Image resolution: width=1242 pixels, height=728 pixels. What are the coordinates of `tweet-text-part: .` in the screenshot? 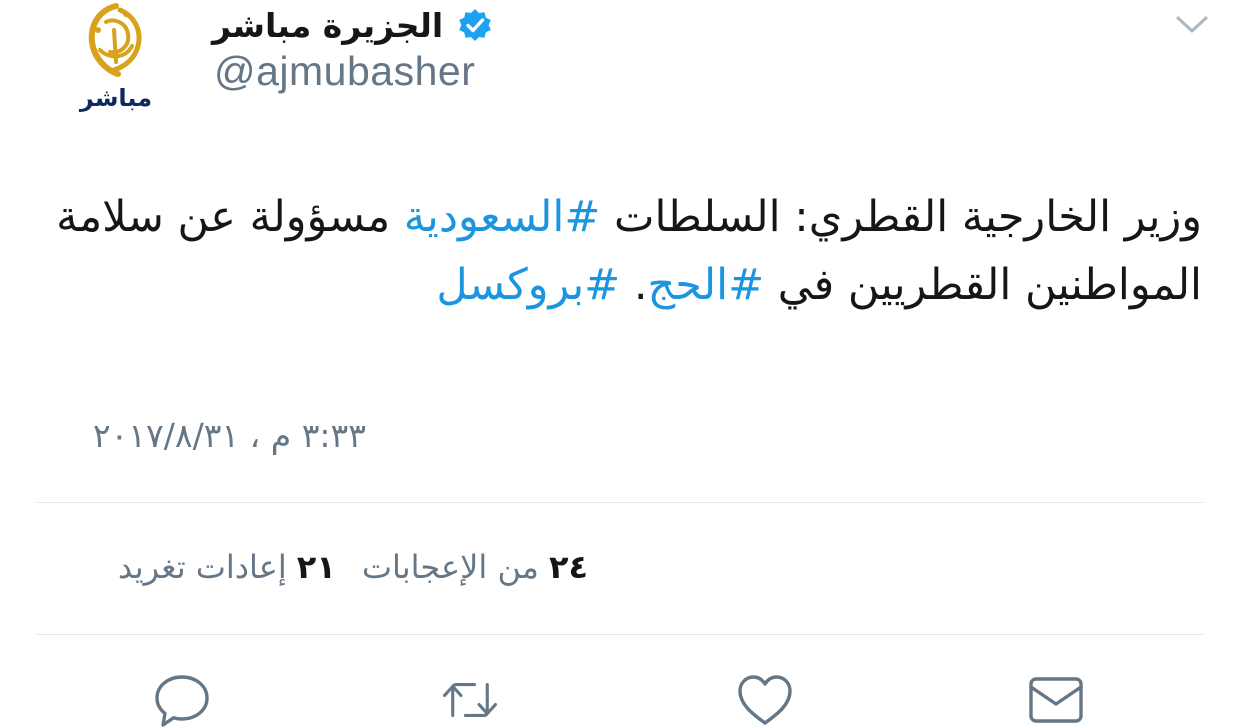 It's located at (634, 284).